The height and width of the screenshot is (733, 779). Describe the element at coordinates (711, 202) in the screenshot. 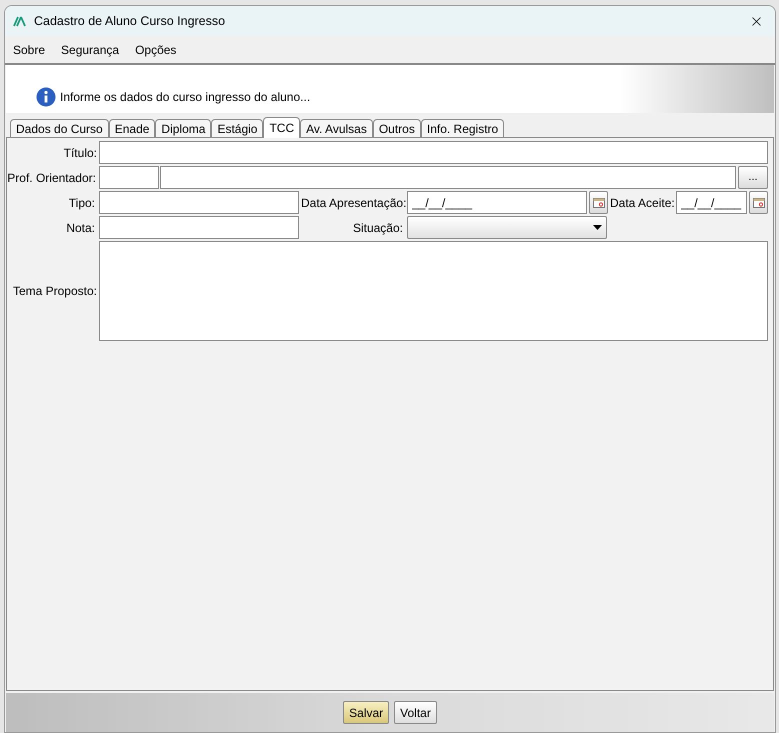

I see `data-aceite-field: __/__/____` at that location.